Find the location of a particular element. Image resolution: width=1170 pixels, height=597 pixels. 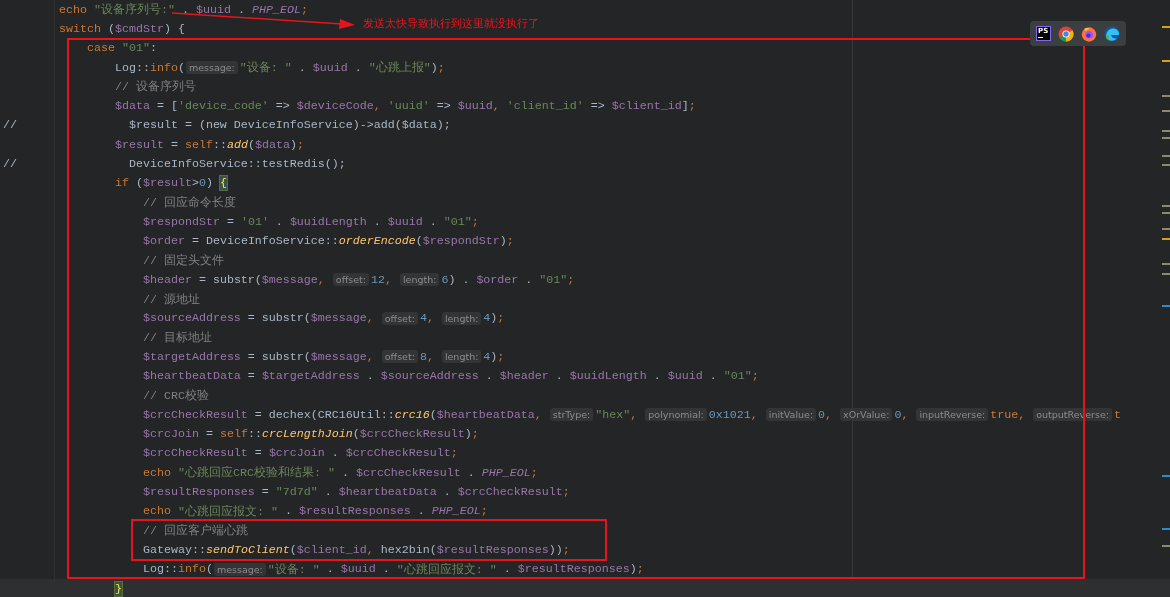

keyword: switch is located at coordinates (80, 28).